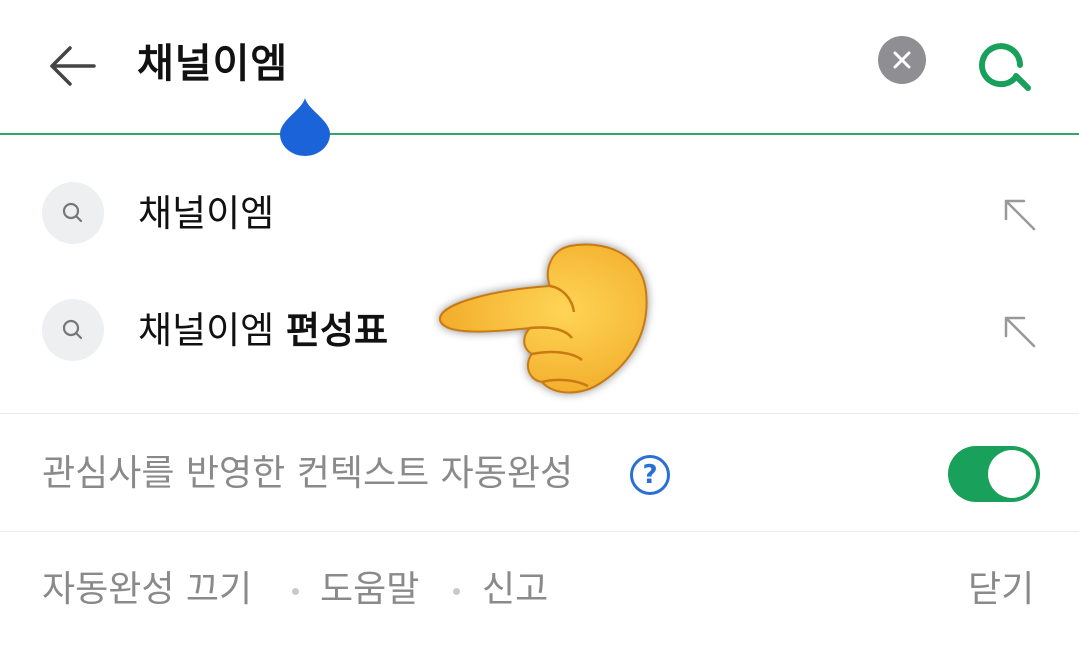  What do you see at coordinates (369, 590) in the screenshot?
I see `help-link: 도움말` at bounding box center [369, 590].